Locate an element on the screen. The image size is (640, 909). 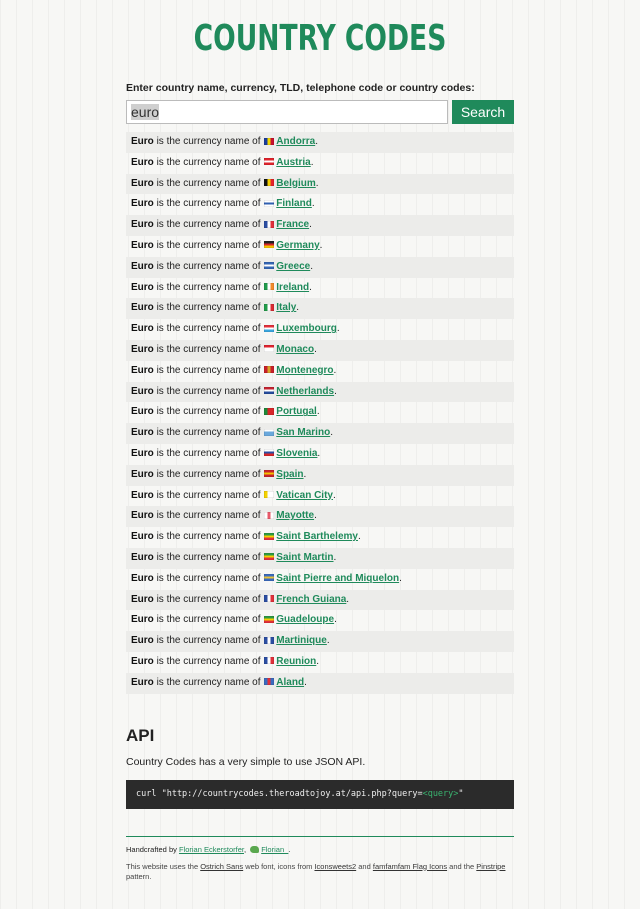
country-link: Montenegro is located at coordinates (304, 370).